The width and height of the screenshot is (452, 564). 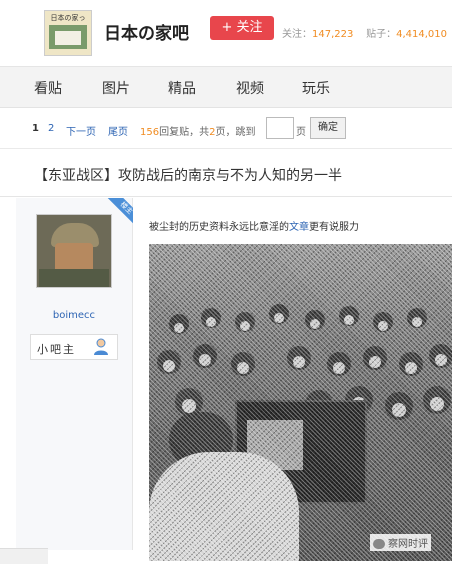 What do you see at coordinates (184, 132) in the screenshot?
I see `reply-label: 回复贴，共` at bounding box center [184, 132].